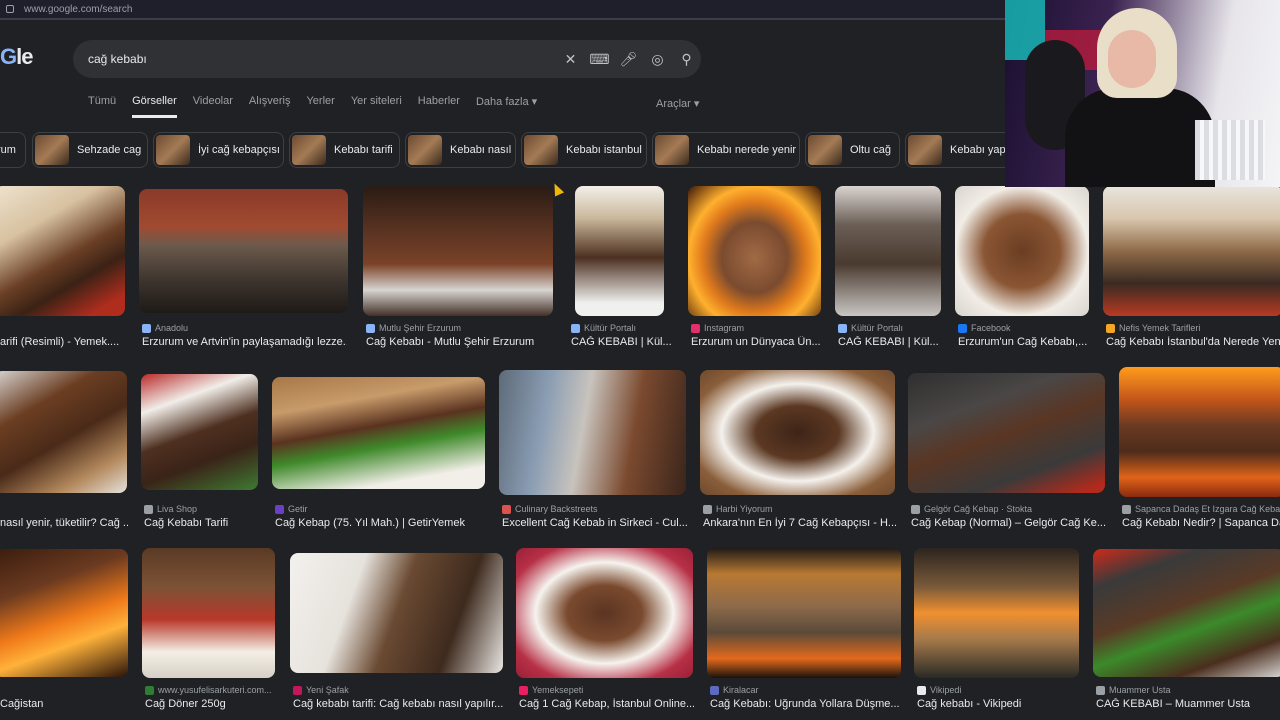  Describe the element at coordinates (202, 523) in the screenshot. I see `image-title: Cağ Kebabı Tarifi` at that location.